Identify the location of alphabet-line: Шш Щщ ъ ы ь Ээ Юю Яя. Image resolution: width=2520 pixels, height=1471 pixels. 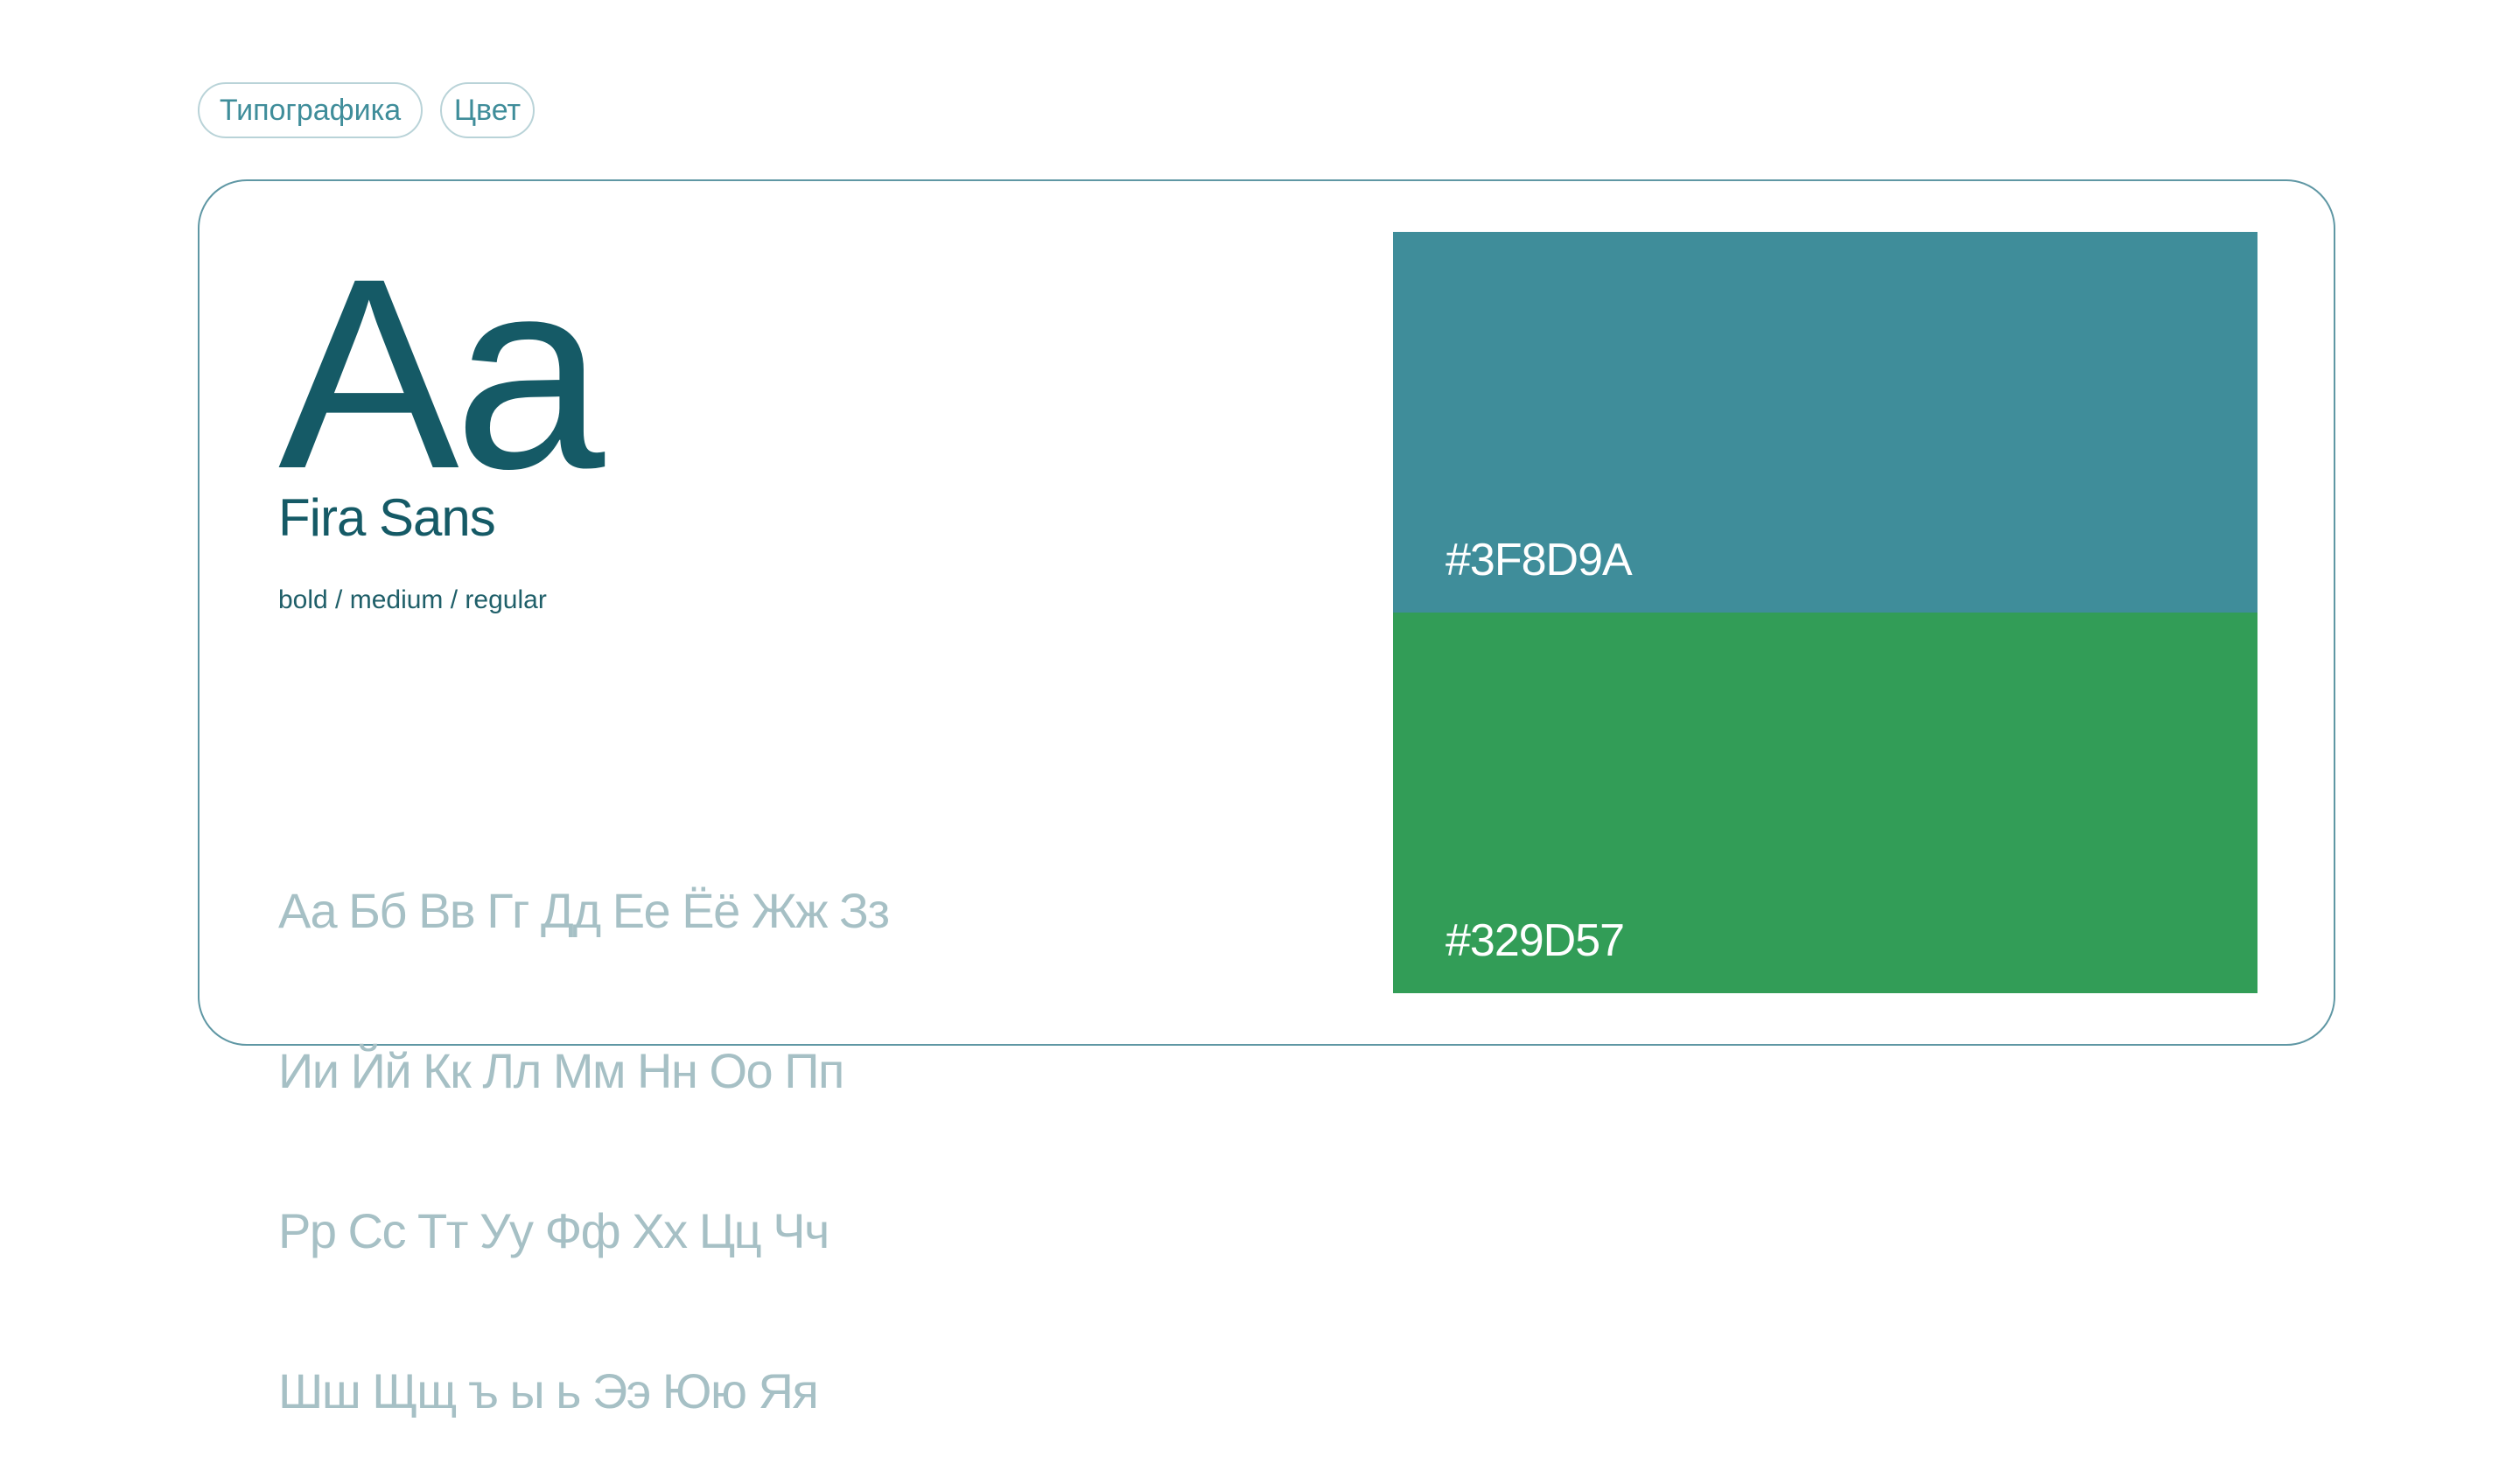
(548, 1390).